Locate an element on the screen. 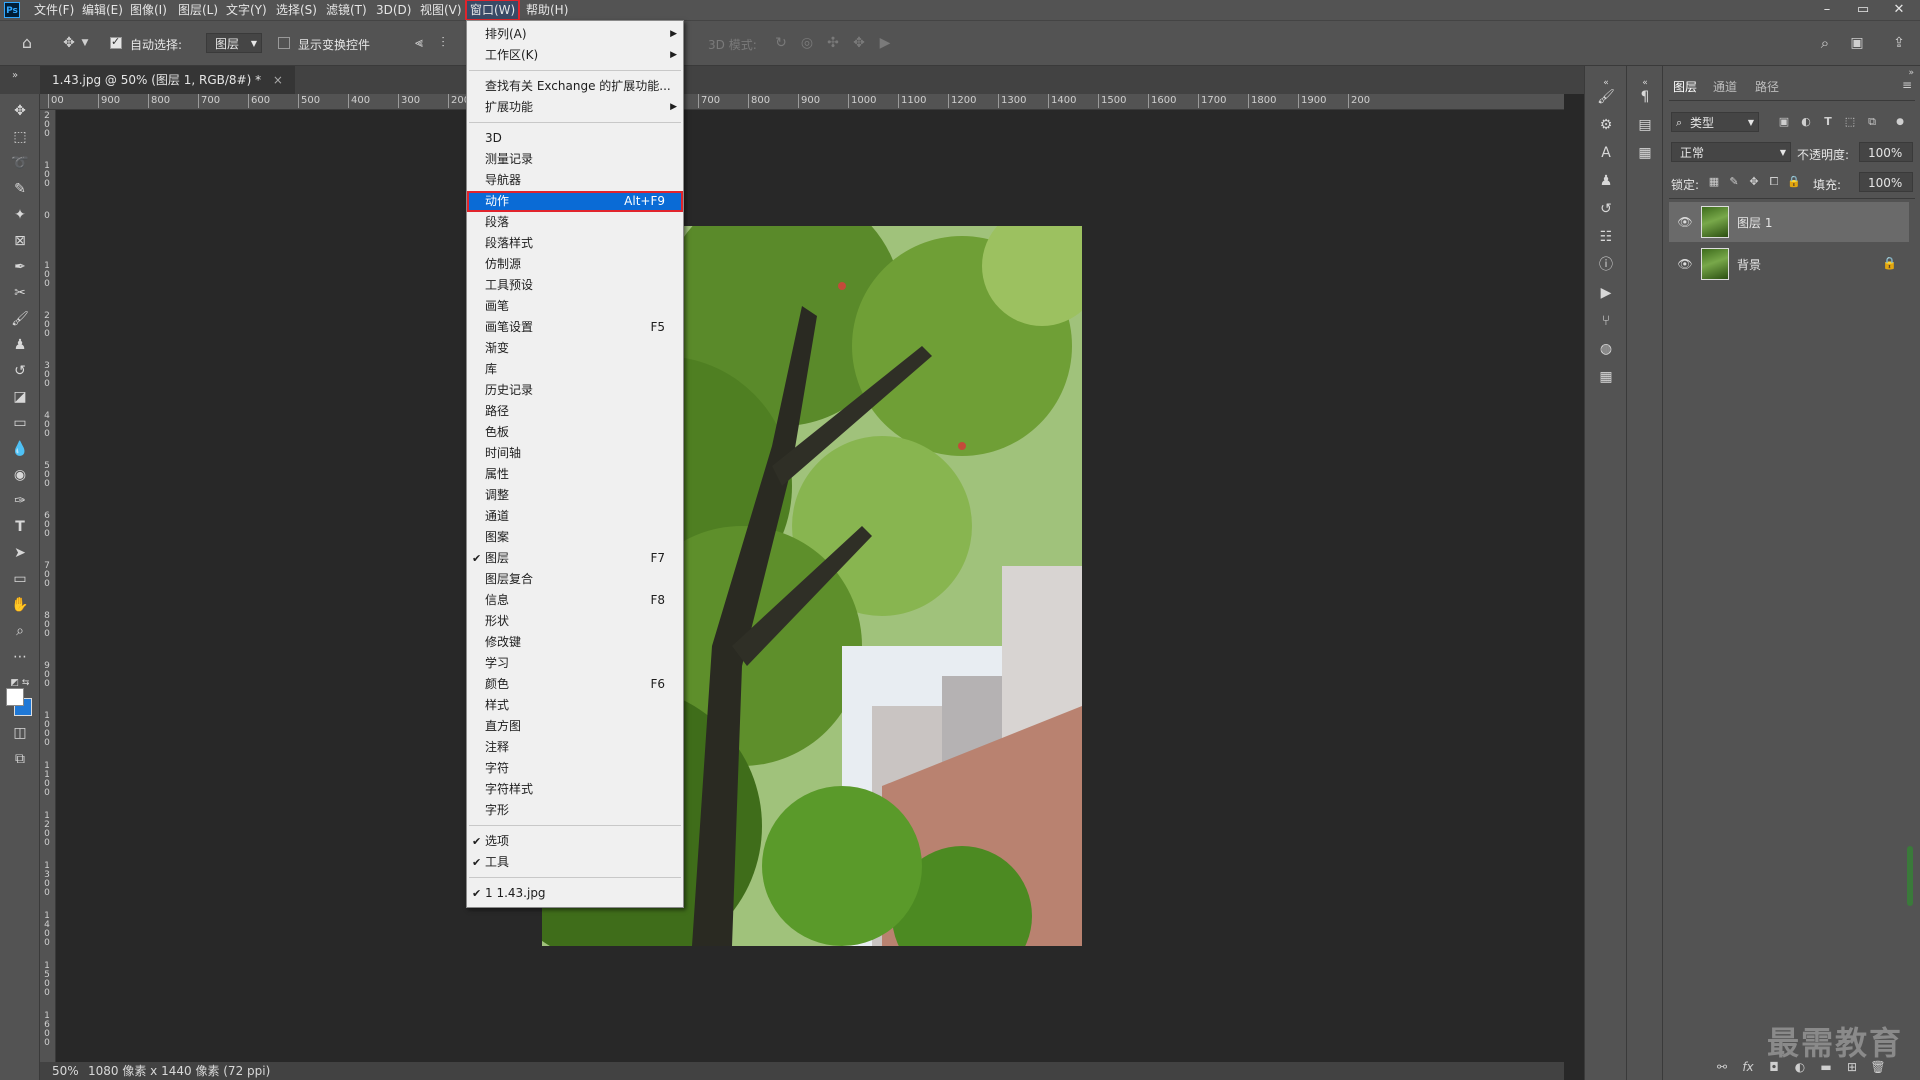 The height and width of the screenshot is (1080, 1920). collapse-panel-icon: » is located at coordinates (1911, 73).